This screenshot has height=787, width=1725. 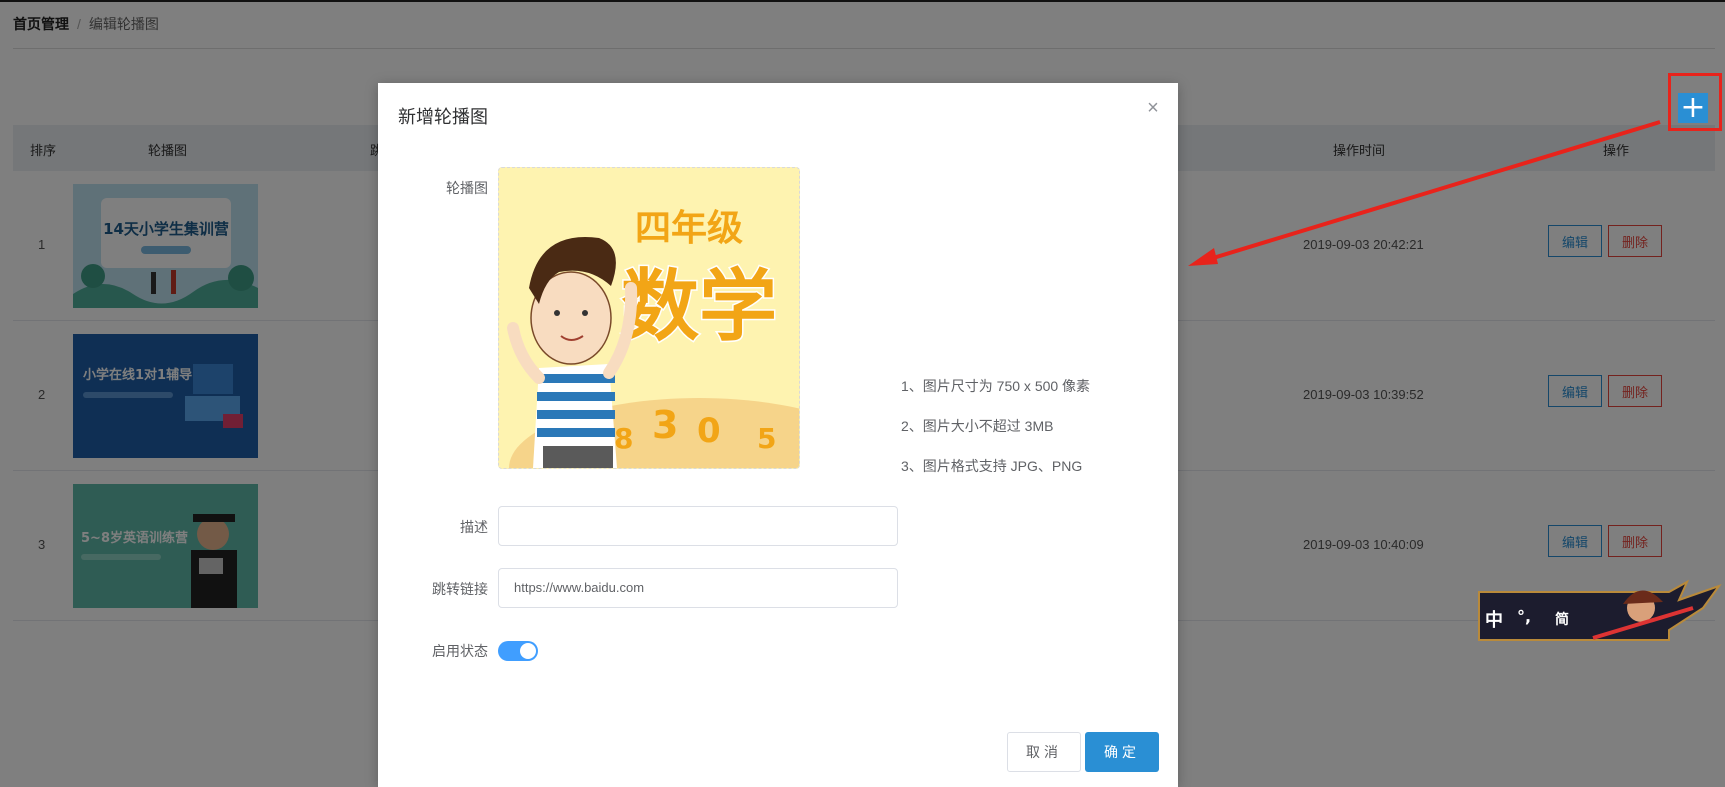 What do you see at coordinates (1693, 108) in the screenshot?
I see `add-banner-button: +` at bounding box center [1693, 108].